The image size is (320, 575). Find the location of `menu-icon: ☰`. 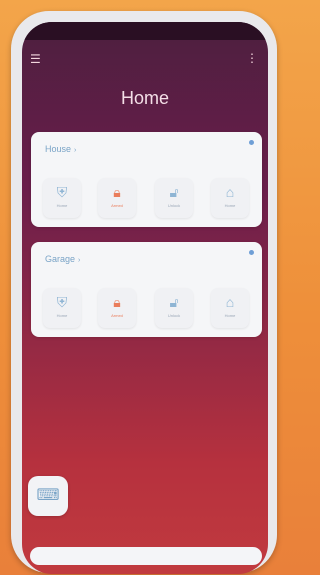

menu-icon: ☰ is located at coordinates (35, 59).